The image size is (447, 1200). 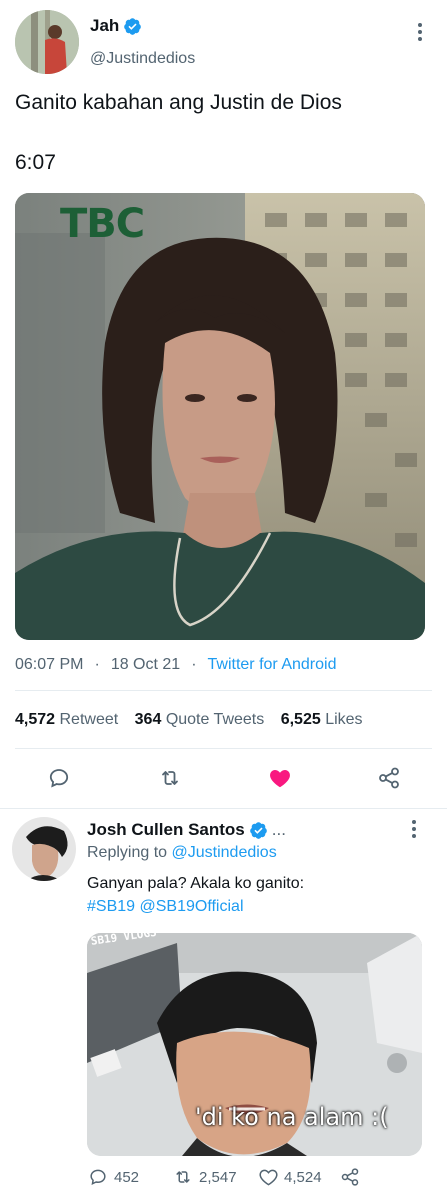 I want to click on like-button, so click(x=280, y=778).